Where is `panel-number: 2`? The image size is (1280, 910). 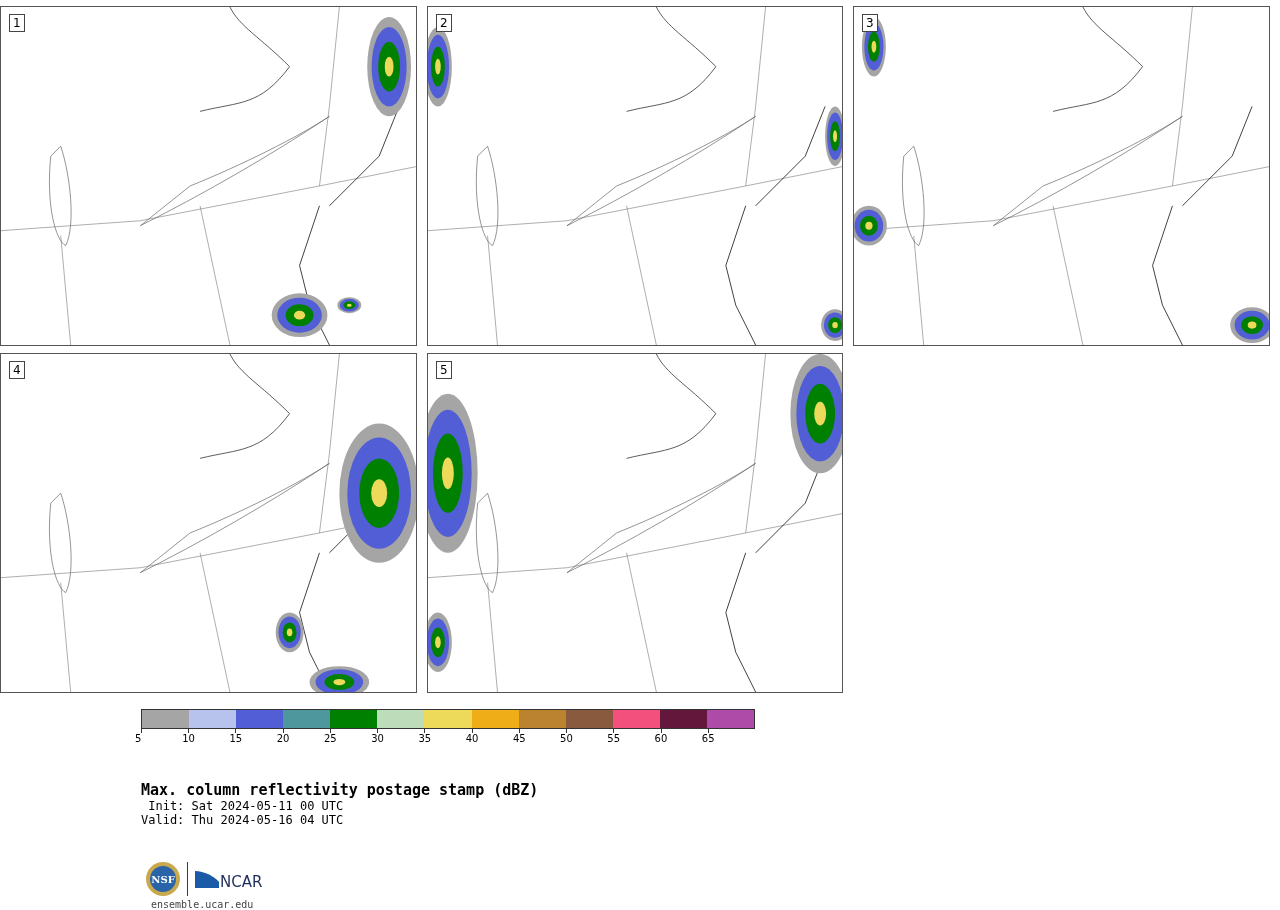
panel-number: 2 is located at coordinates (444, 23).